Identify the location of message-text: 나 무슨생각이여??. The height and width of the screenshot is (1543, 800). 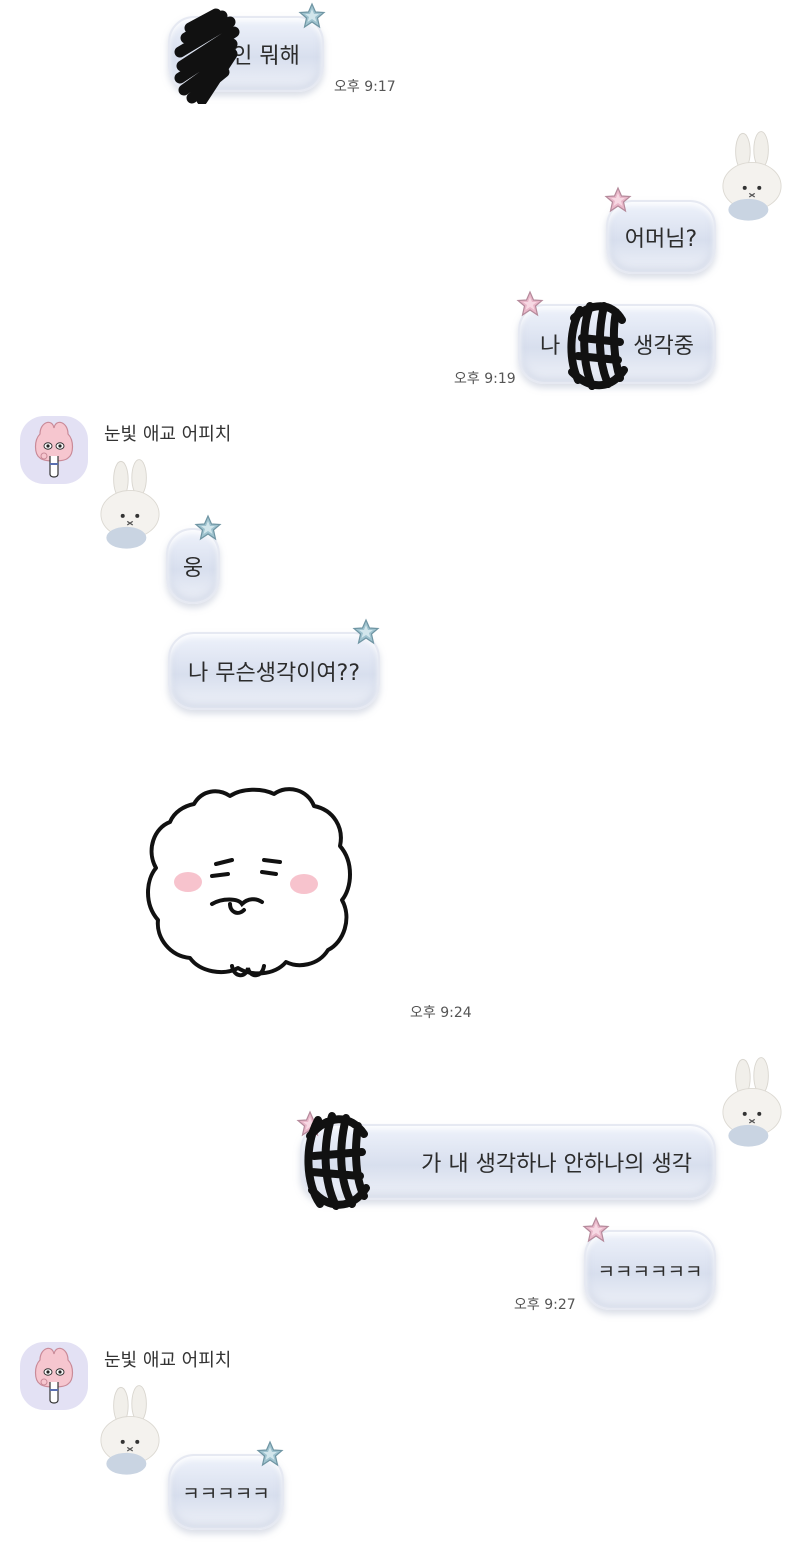
(274, 673).